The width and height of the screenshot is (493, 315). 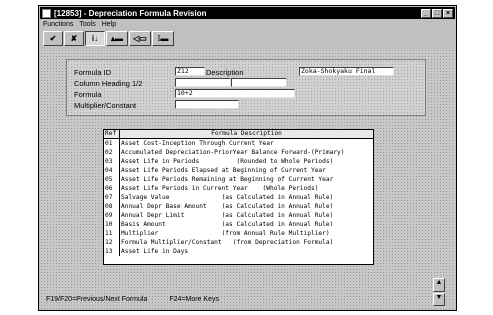 What do you see at coordinates (88, 94) in the screenshot?
I see `formula-label: Formula` at bounding box center [88, 94].